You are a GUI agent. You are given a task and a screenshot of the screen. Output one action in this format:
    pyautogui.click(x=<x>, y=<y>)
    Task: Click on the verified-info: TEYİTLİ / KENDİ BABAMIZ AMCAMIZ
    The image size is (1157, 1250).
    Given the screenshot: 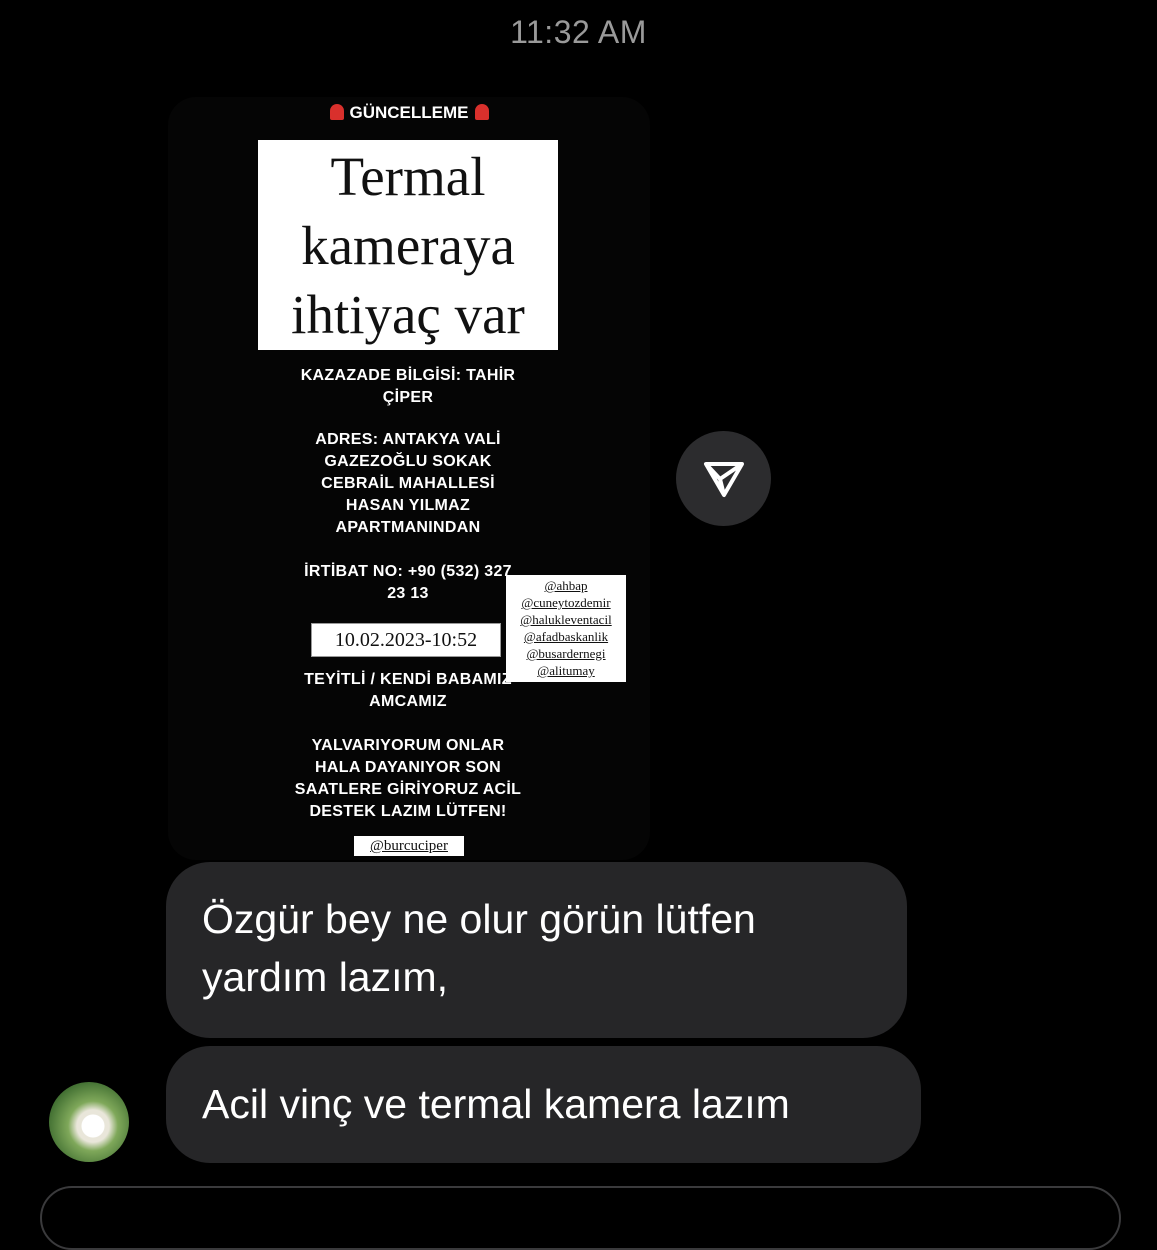 What is the action you would take?
    pyautogui.click(x=408, y=690)
    